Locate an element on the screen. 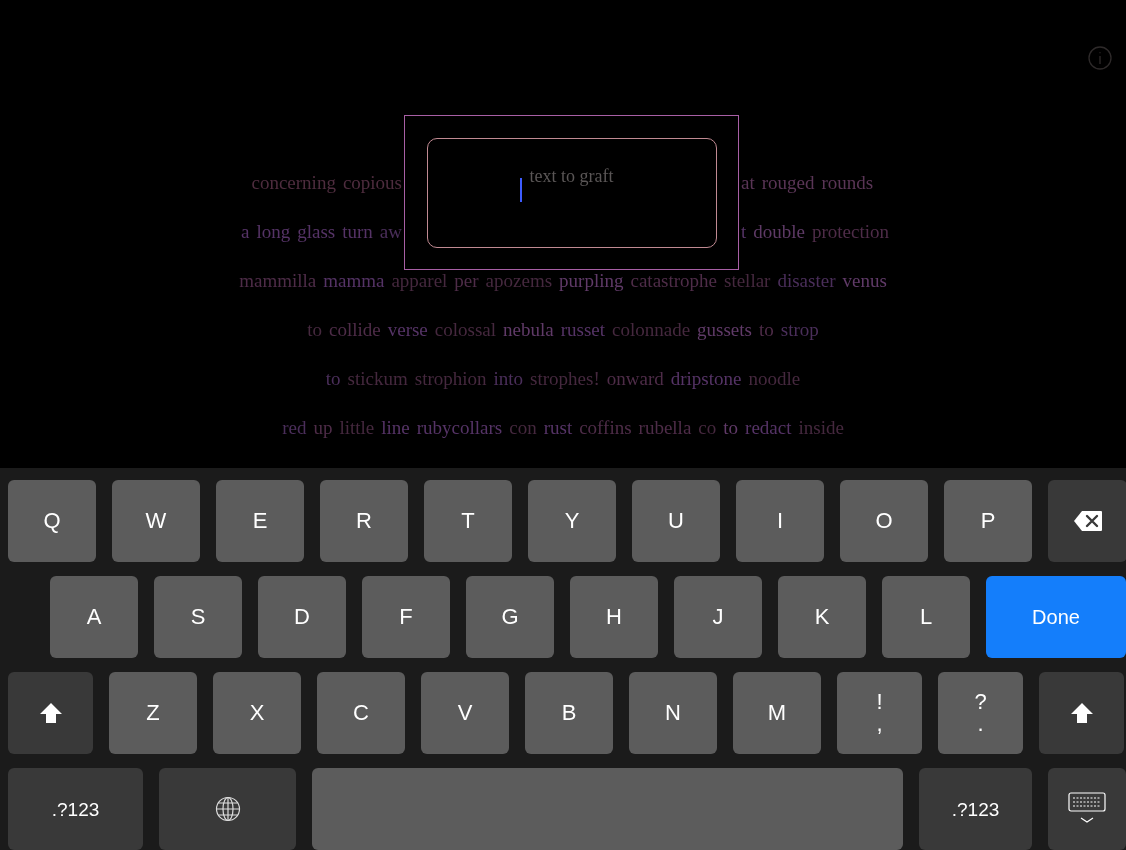  globe-icon is located at coordinates (227, 809).